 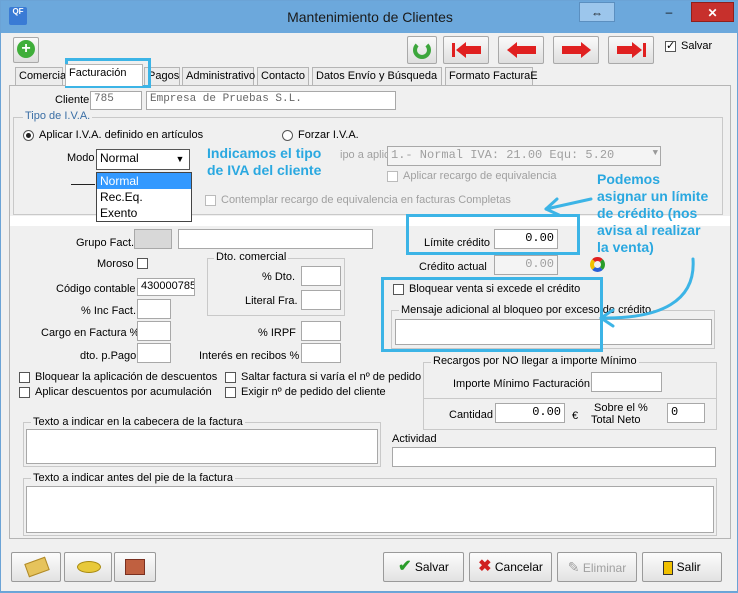 I want to click on cancelar-button: ✖ Cancelar, so click(x=510, y=567).